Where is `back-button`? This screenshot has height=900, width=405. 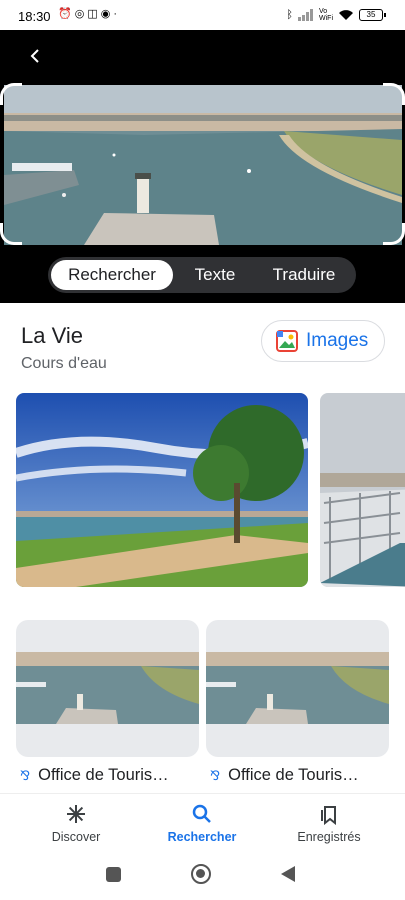 back-button is located at coordinates (36, 56).